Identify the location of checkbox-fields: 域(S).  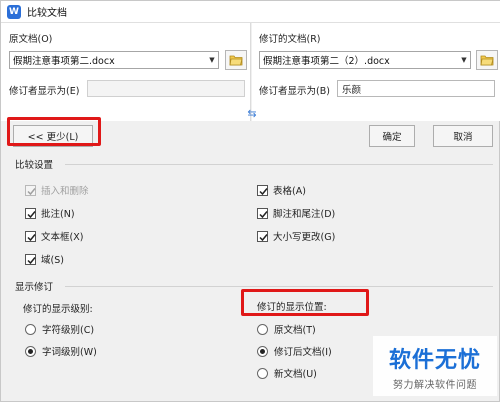
(44, 259).